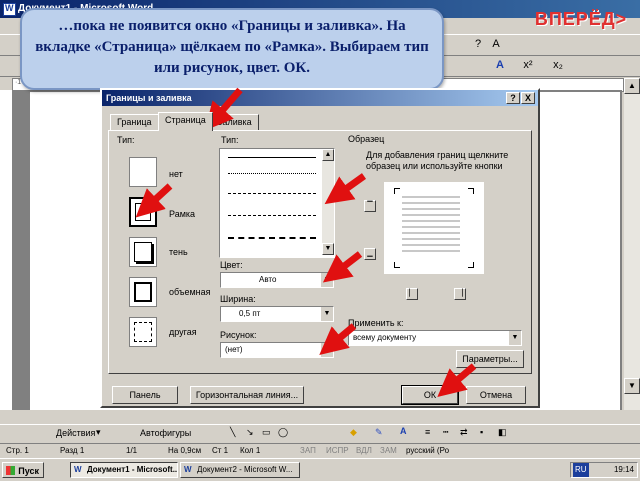 Image resolution: width=640 pixels, height=481 pixels. Describe the element at coordinates (223, 109) in the screenshot. I see `arrow-page-tab-icon` at that location.